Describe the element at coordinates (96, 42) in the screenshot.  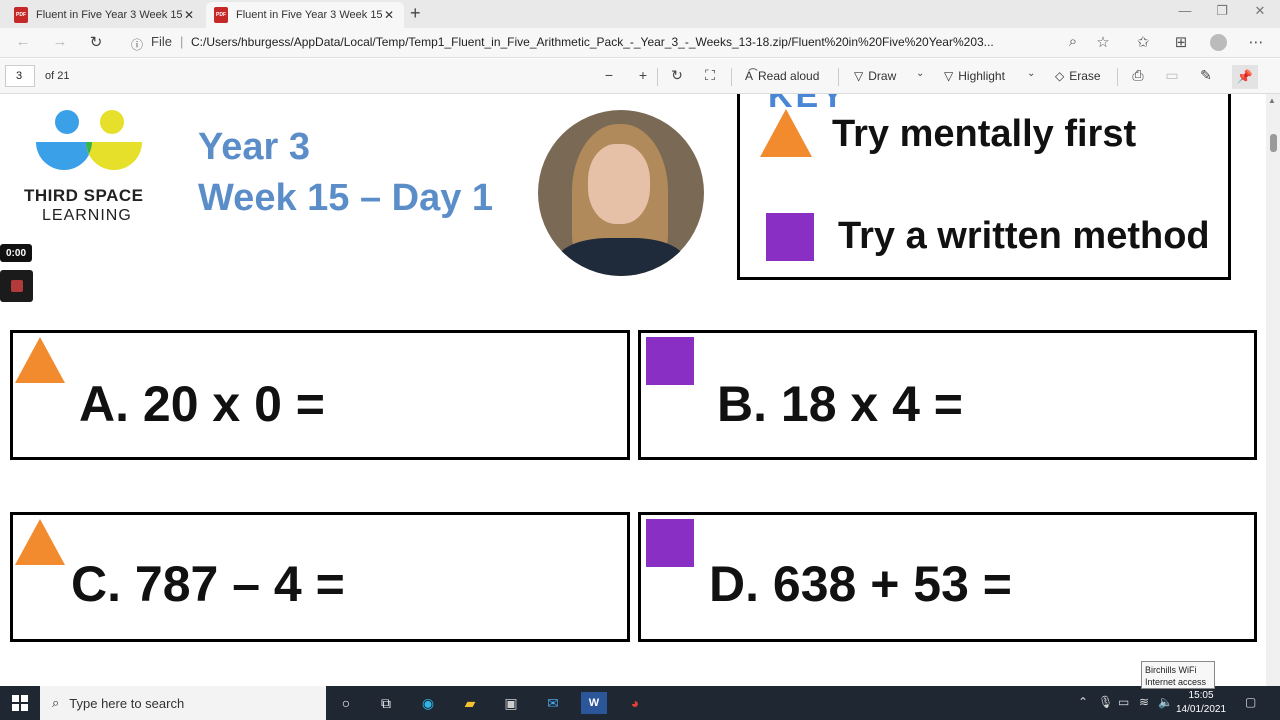
I see `refresh-icon: ↻` at that location.